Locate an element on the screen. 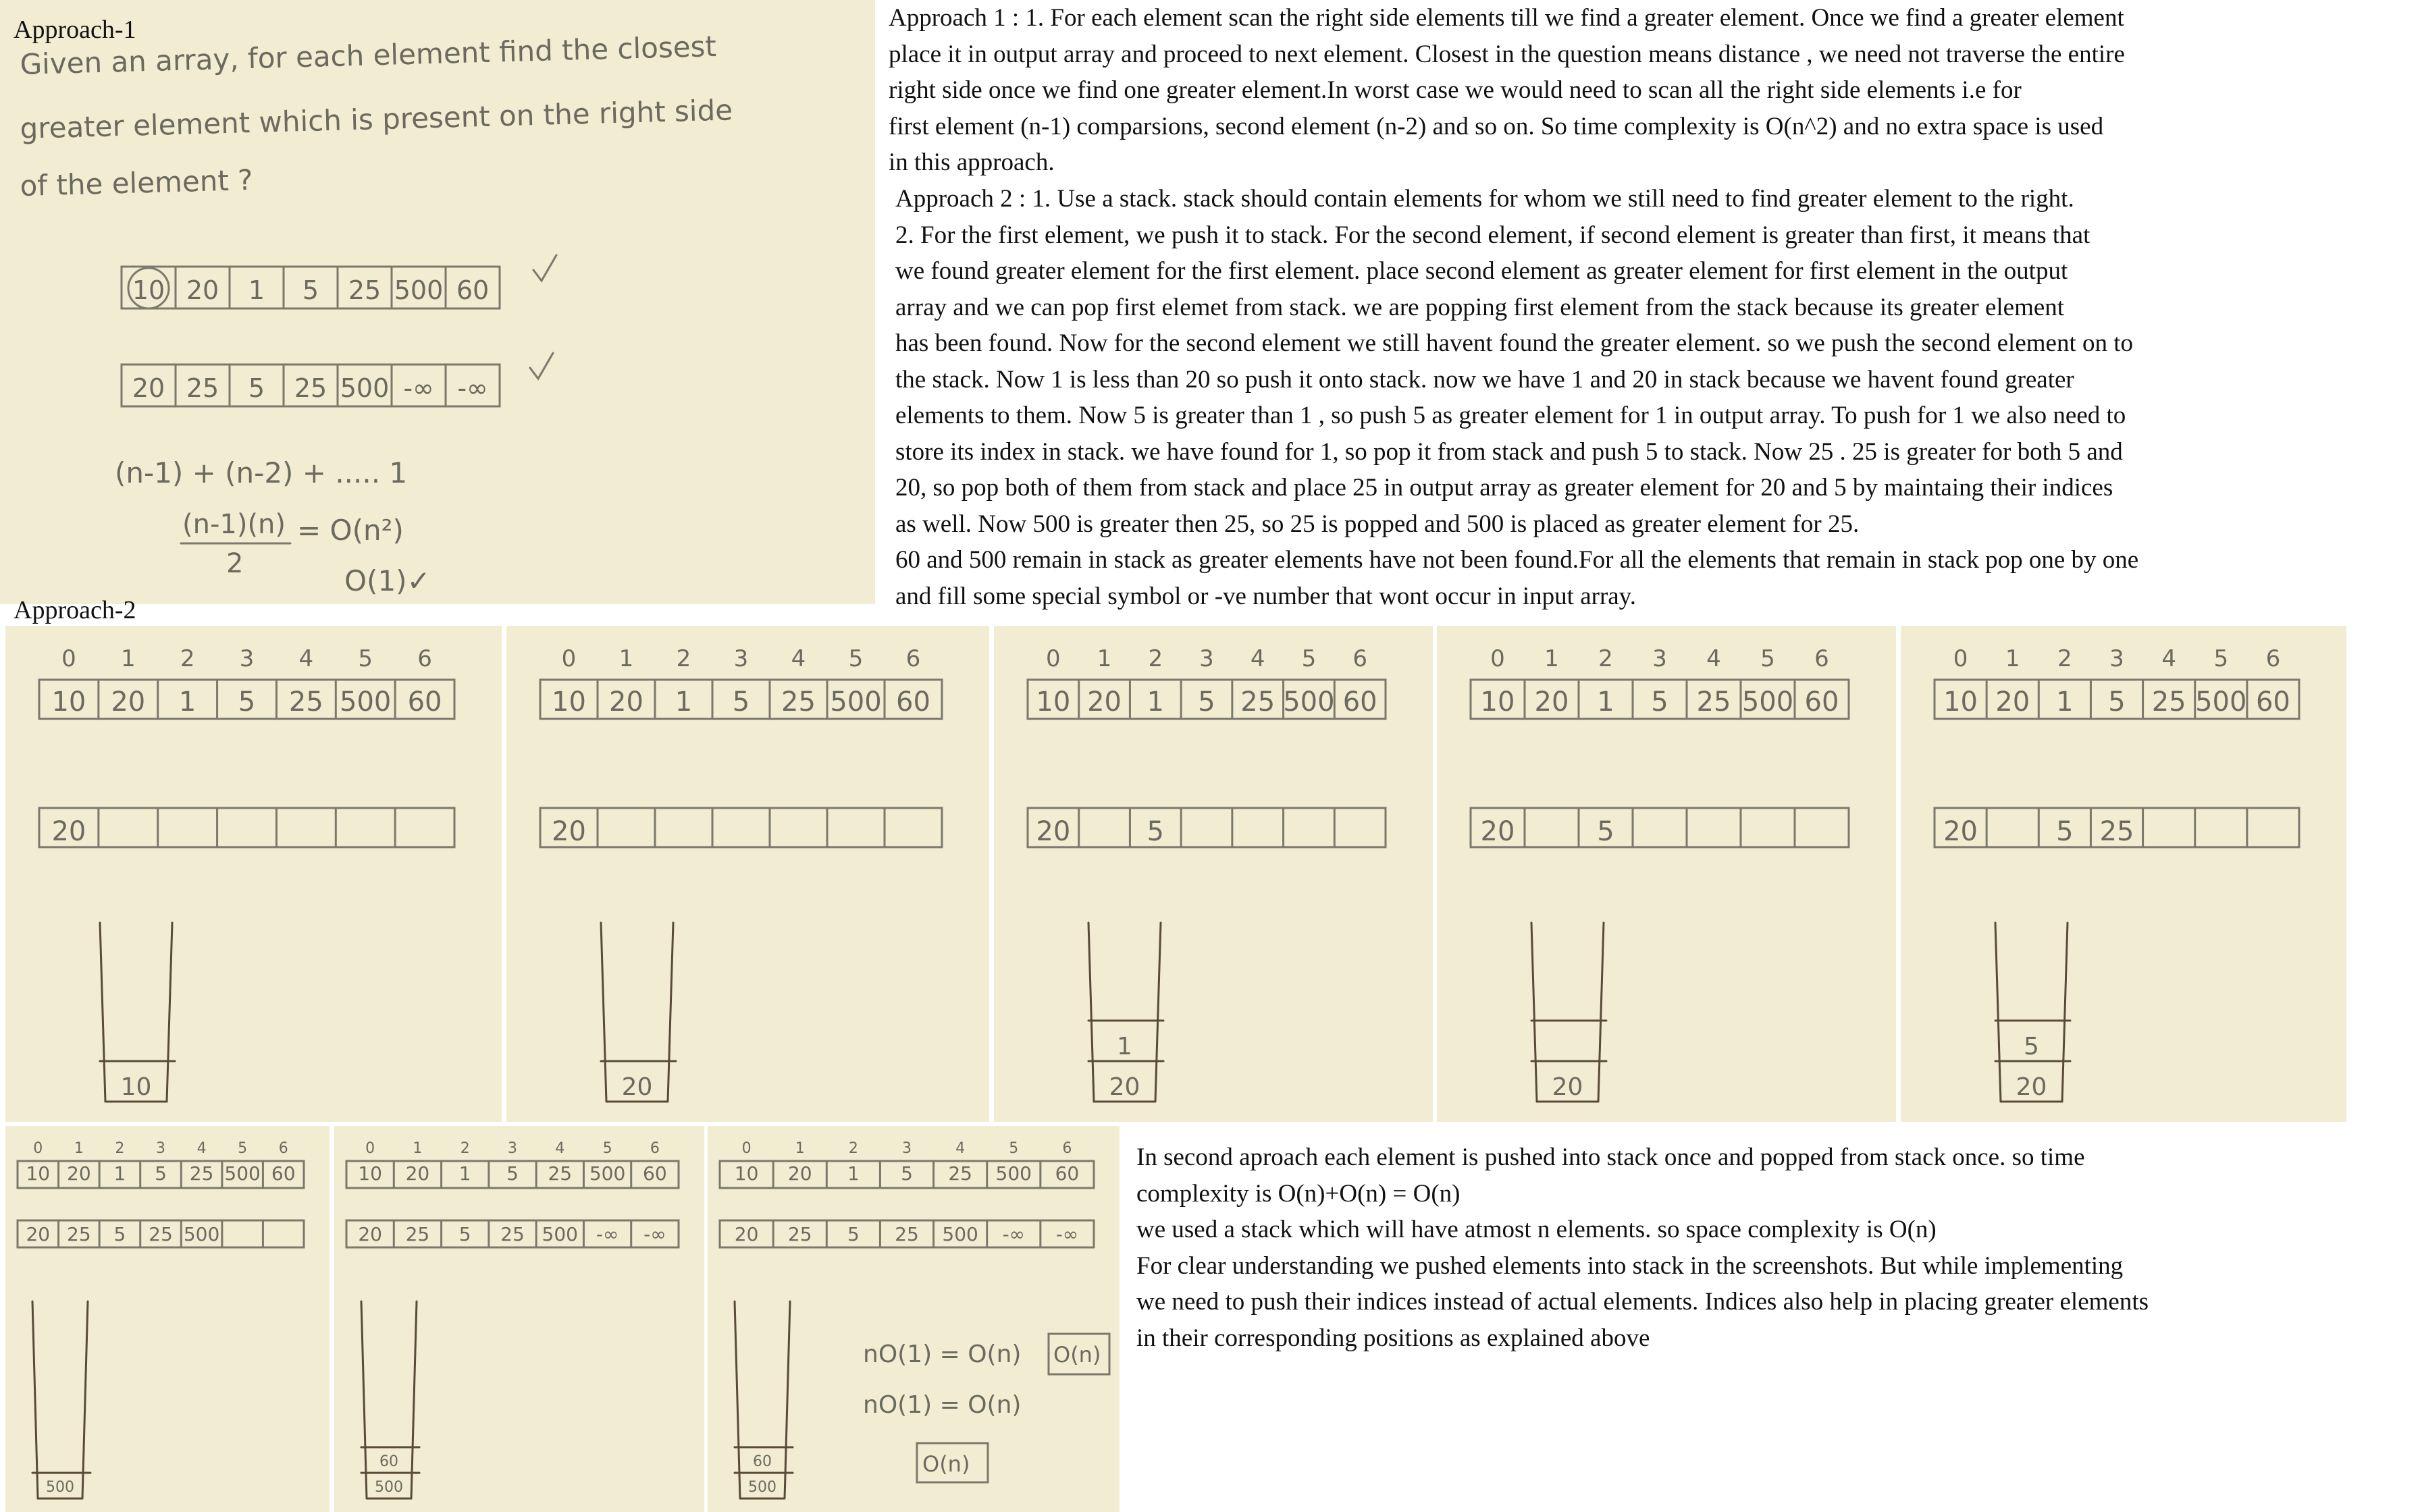 The width and height of the screenshot is (2420, 1512). step-panel-1: 0 1 2 3 4 5 6 10 20 1 5 25 500 60 20 10 is located at coordinates (253, 874).